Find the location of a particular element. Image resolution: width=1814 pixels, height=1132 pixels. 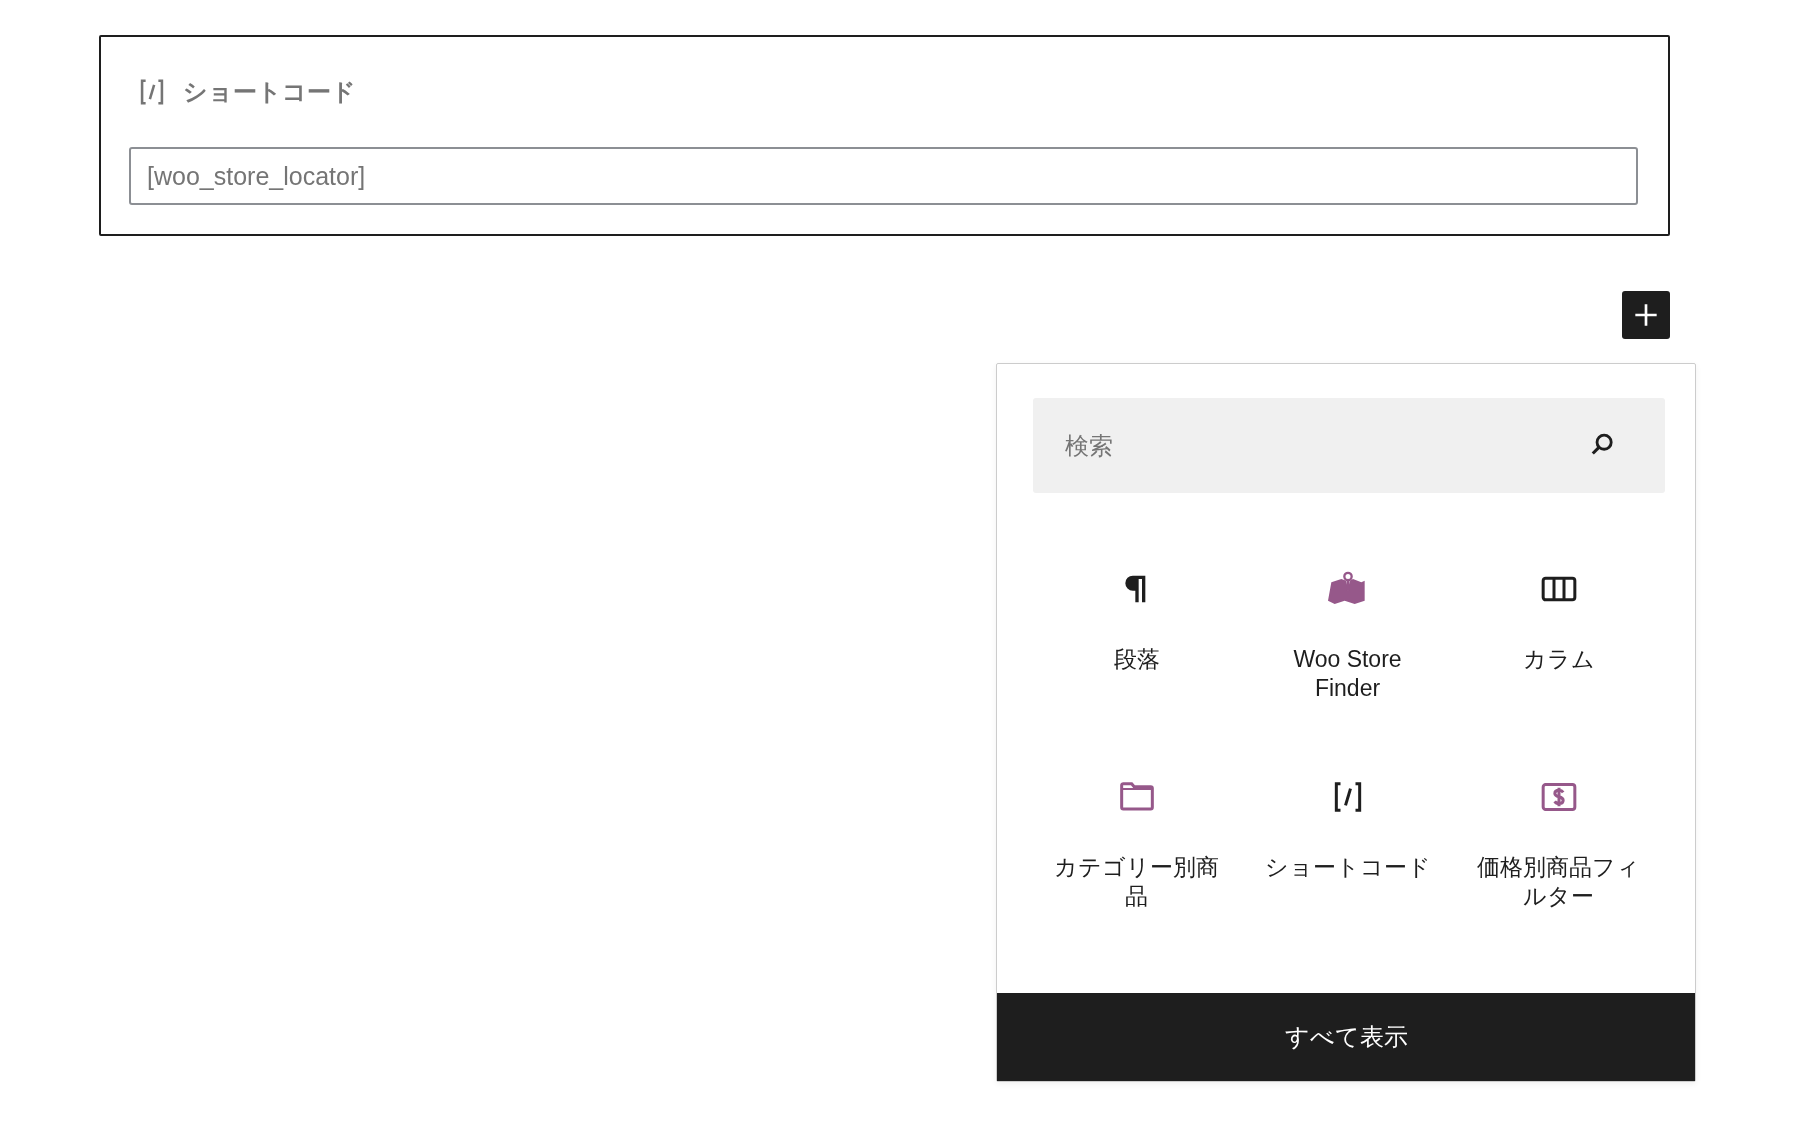

block-item: ショートコード is located at coordinates (1347, 856).